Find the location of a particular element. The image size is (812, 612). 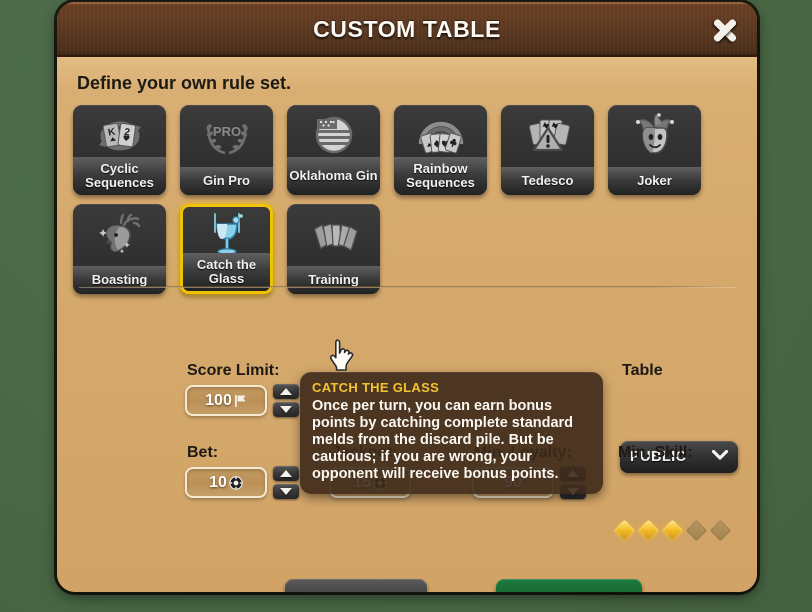

bet-input: 10 is located at coordinates (226, 482).